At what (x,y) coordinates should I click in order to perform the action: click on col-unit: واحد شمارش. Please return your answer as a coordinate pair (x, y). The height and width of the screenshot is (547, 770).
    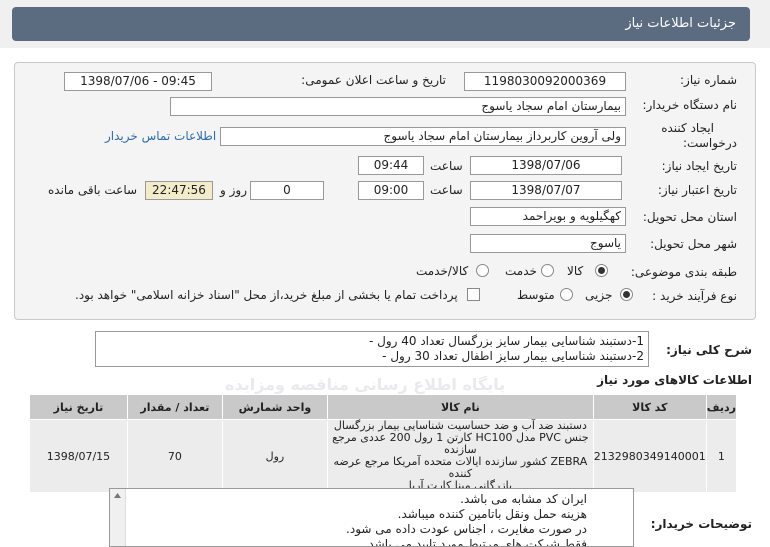
    Looking at the image, I should click on (274, 407).